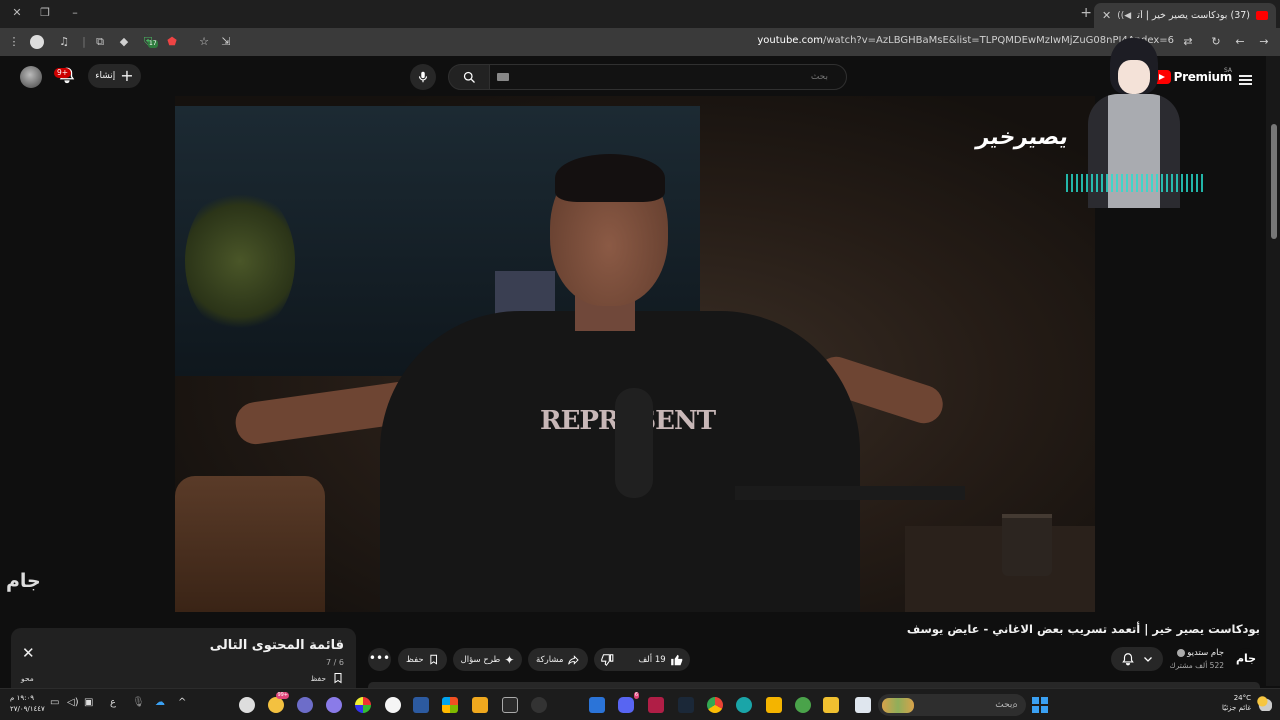 The height and width of the screenshot is (720, 1280). I want to click on windows-start-icon, so click(1040, 705).